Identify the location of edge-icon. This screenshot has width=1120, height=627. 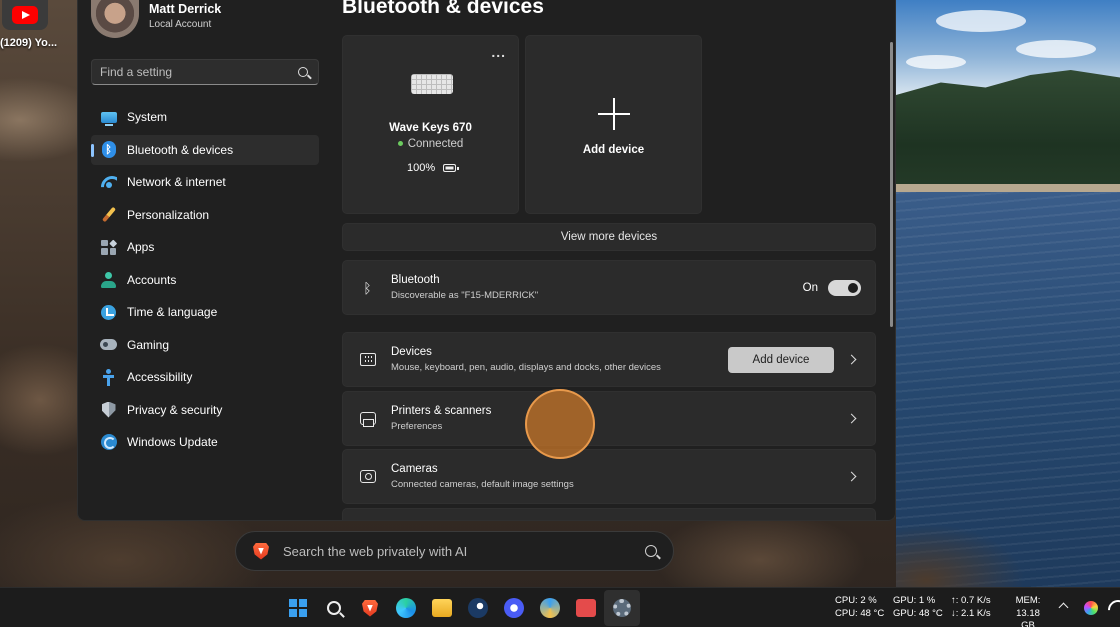
(406, 608).